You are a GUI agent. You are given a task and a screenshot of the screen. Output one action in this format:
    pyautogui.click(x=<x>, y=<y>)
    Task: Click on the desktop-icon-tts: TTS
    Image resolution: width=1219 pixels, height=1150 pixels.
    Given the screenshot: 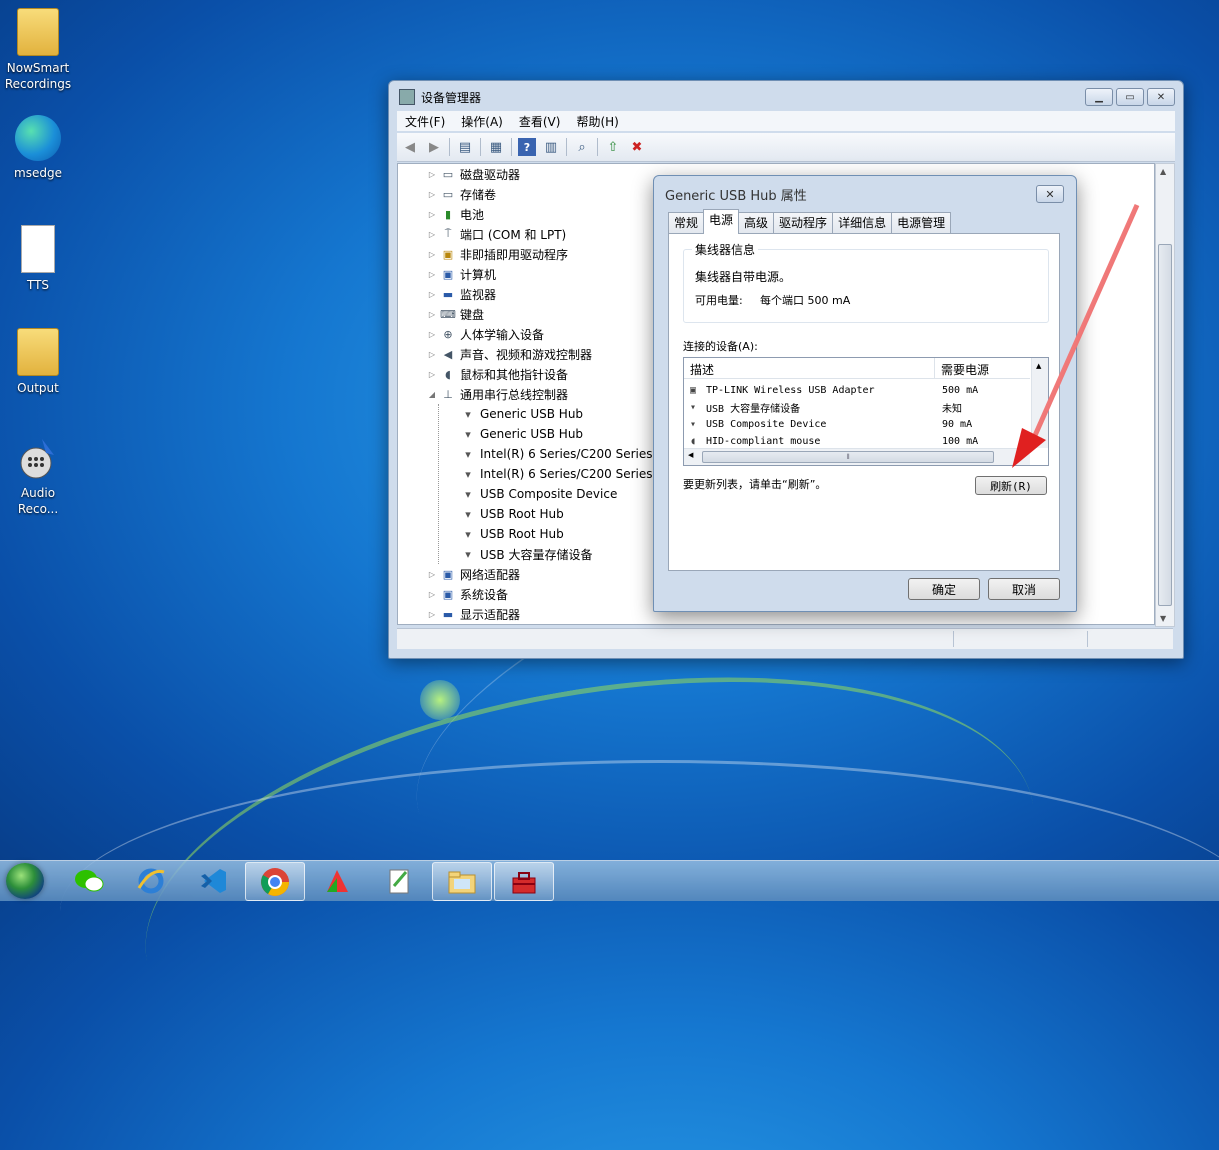 What is the action you would take?
    pyautogui.click(x=38, y=259)
    